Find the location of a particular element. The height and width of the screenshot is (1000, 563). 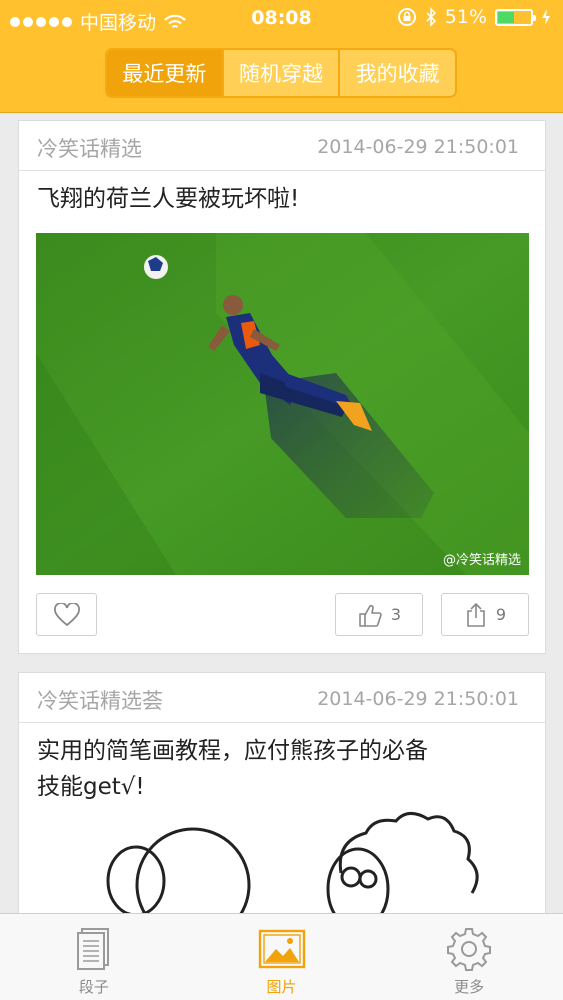

tab-pictures: 图片 is located at coordinates (282, 957).